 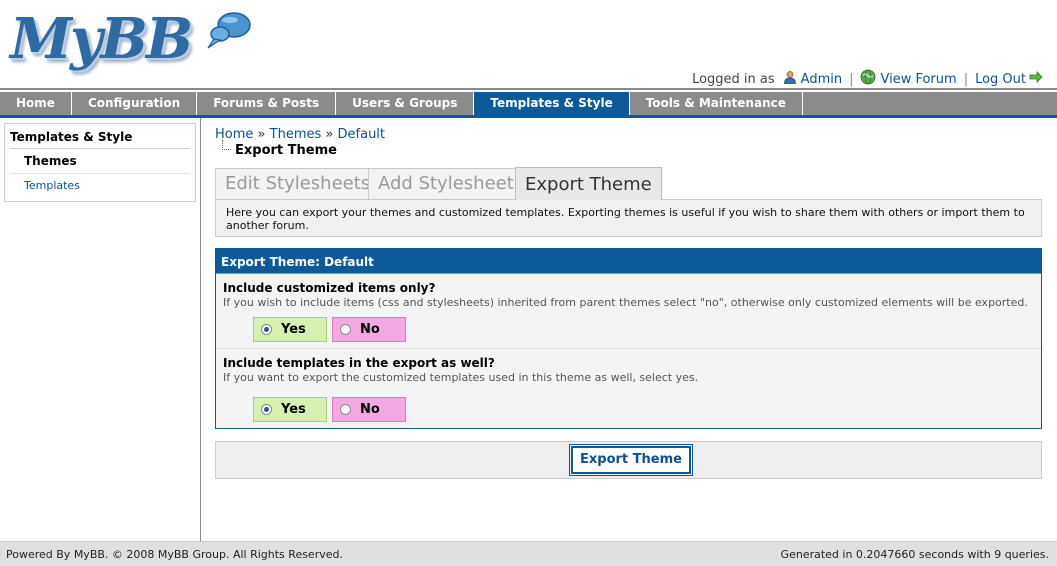 What do you see at coordinates (298, 183) in the screenshot?
I see `tab-edit-stylesheets: Edit Stylesheets` at bounding box center [298, 183].